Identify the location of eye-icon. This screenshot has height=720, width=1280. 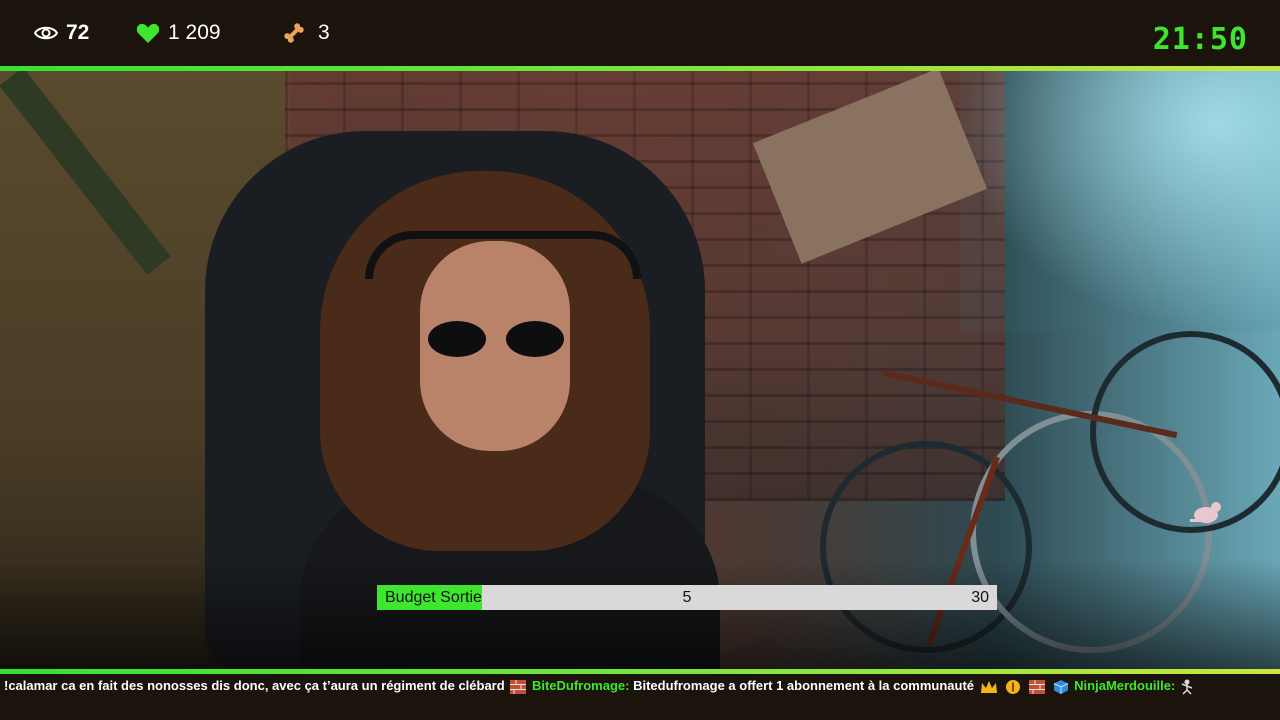
(46, 33).